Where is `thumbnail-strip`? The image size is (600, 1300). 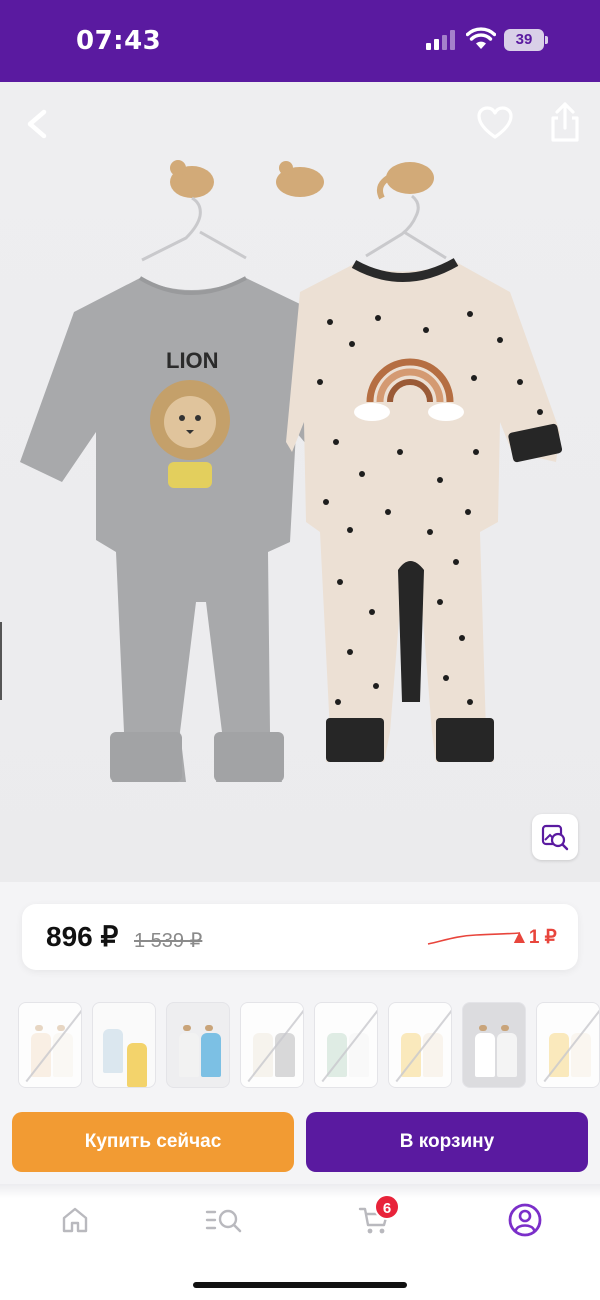
thumbnail-strip is located at coordinates (300, 1045).